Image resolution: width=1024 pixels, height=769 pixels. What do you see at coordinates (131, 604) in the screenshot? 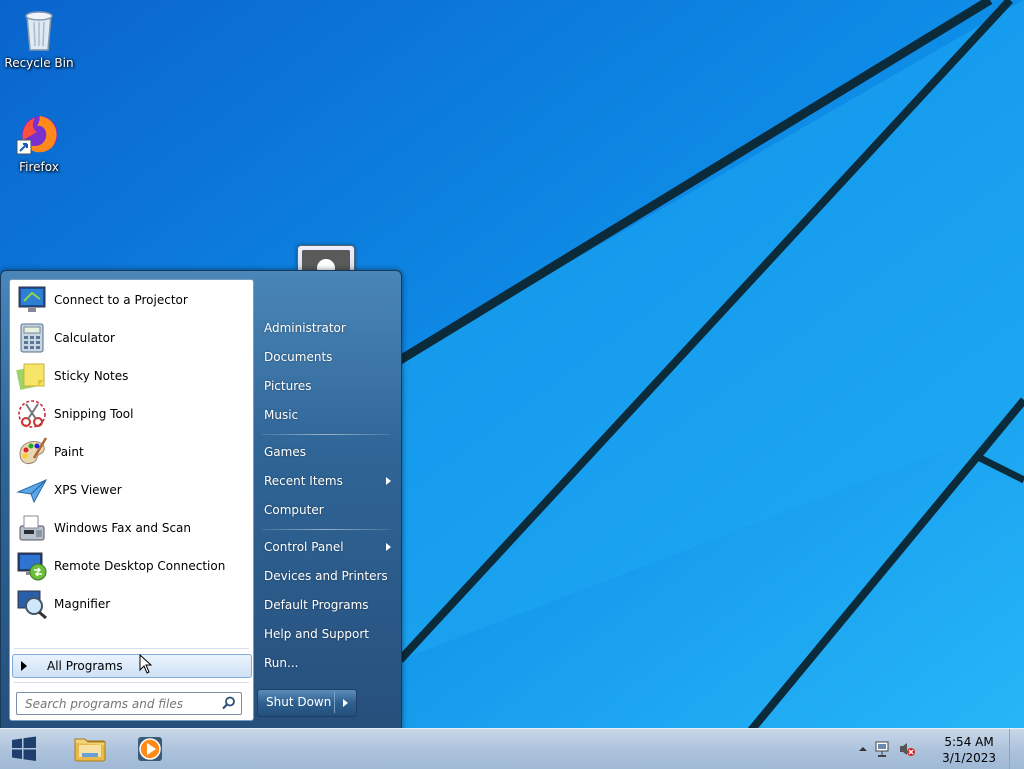
I see `program-magnifier: Magnifier` at bounding box center [131, 604].